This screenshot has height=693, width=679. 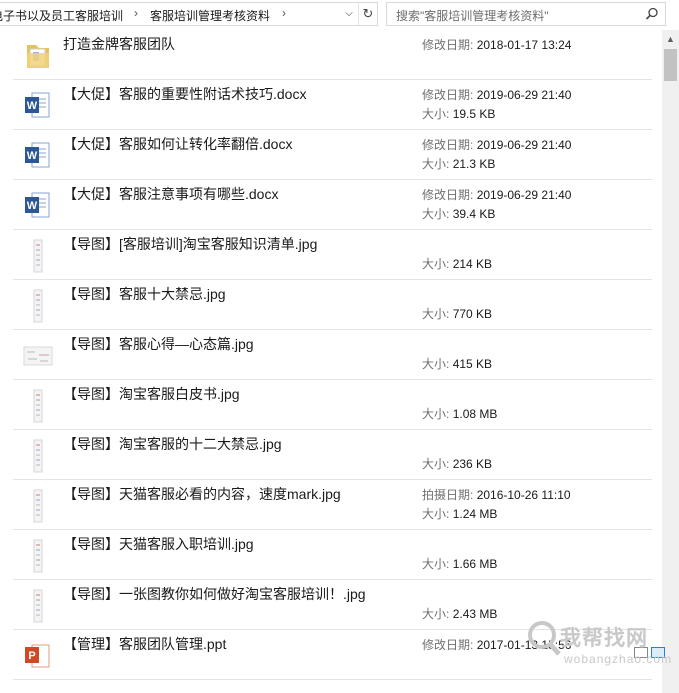 What do you see at coordinates (658, 652) in the screenshot?
I see `tiles-view-icon` at bounding box center [658, 652].